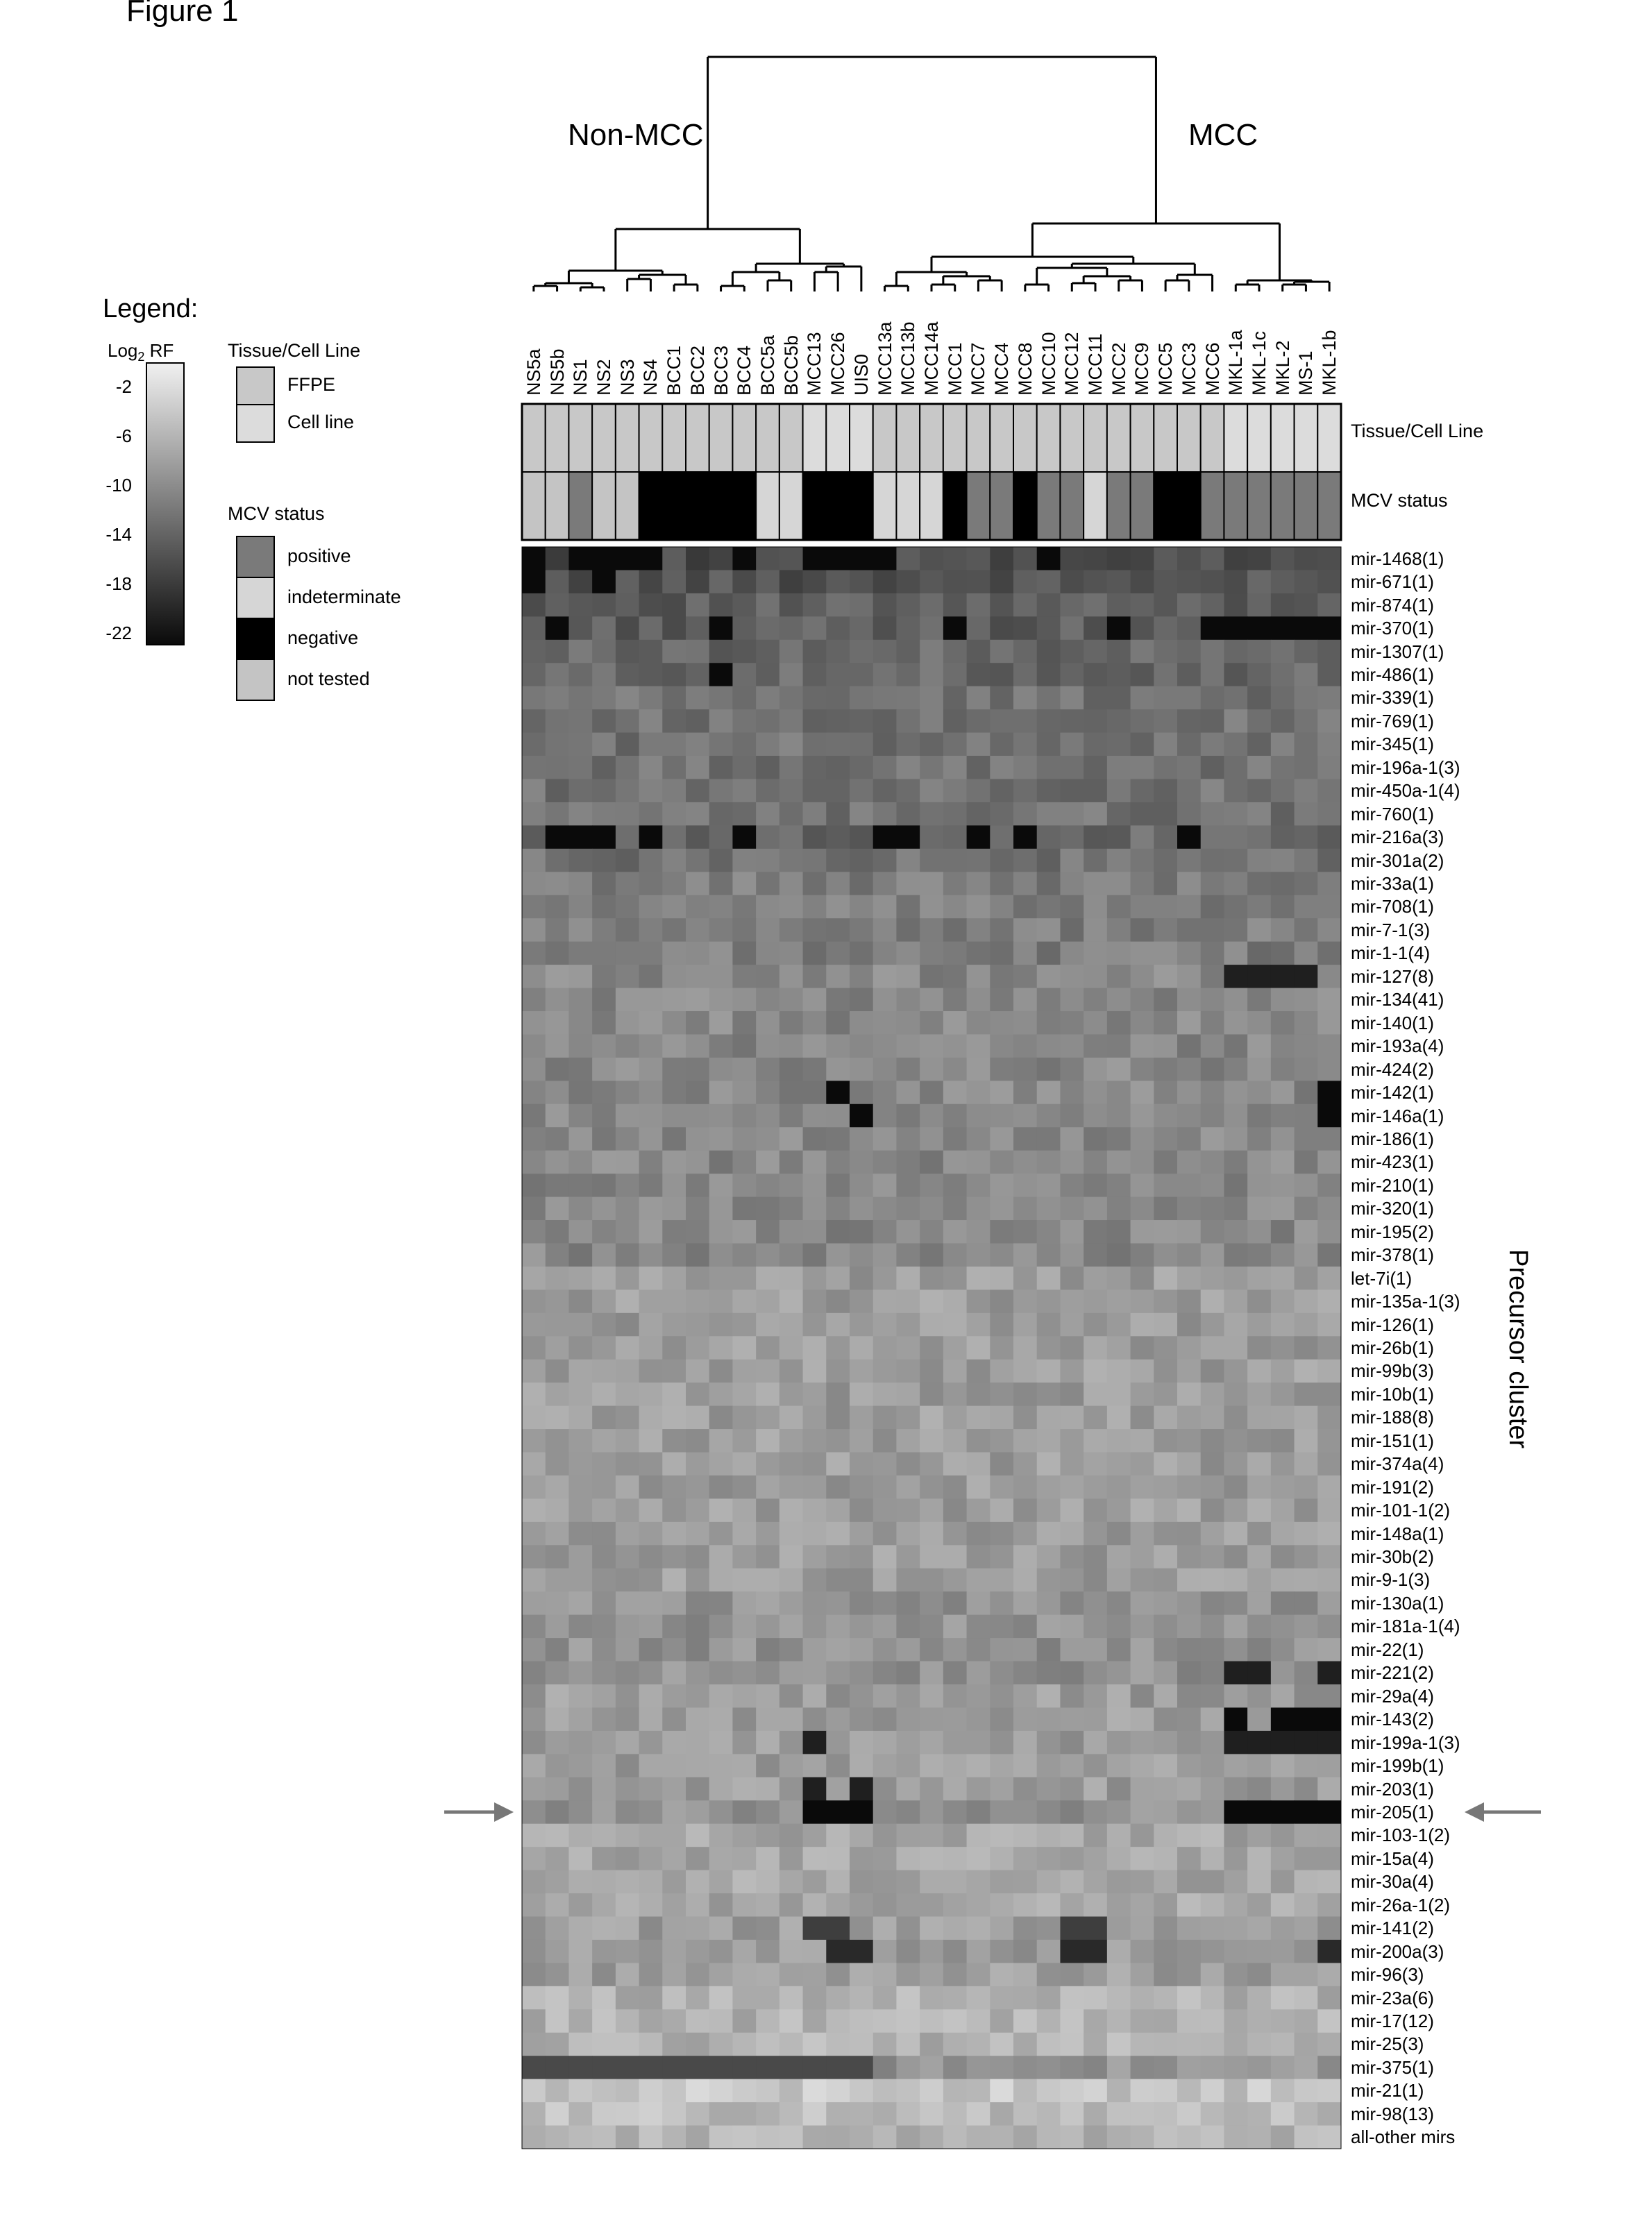 The width and height of the screenshot is (1652, 2216). I want to click on column-label: MCC13, so click(814, 364).